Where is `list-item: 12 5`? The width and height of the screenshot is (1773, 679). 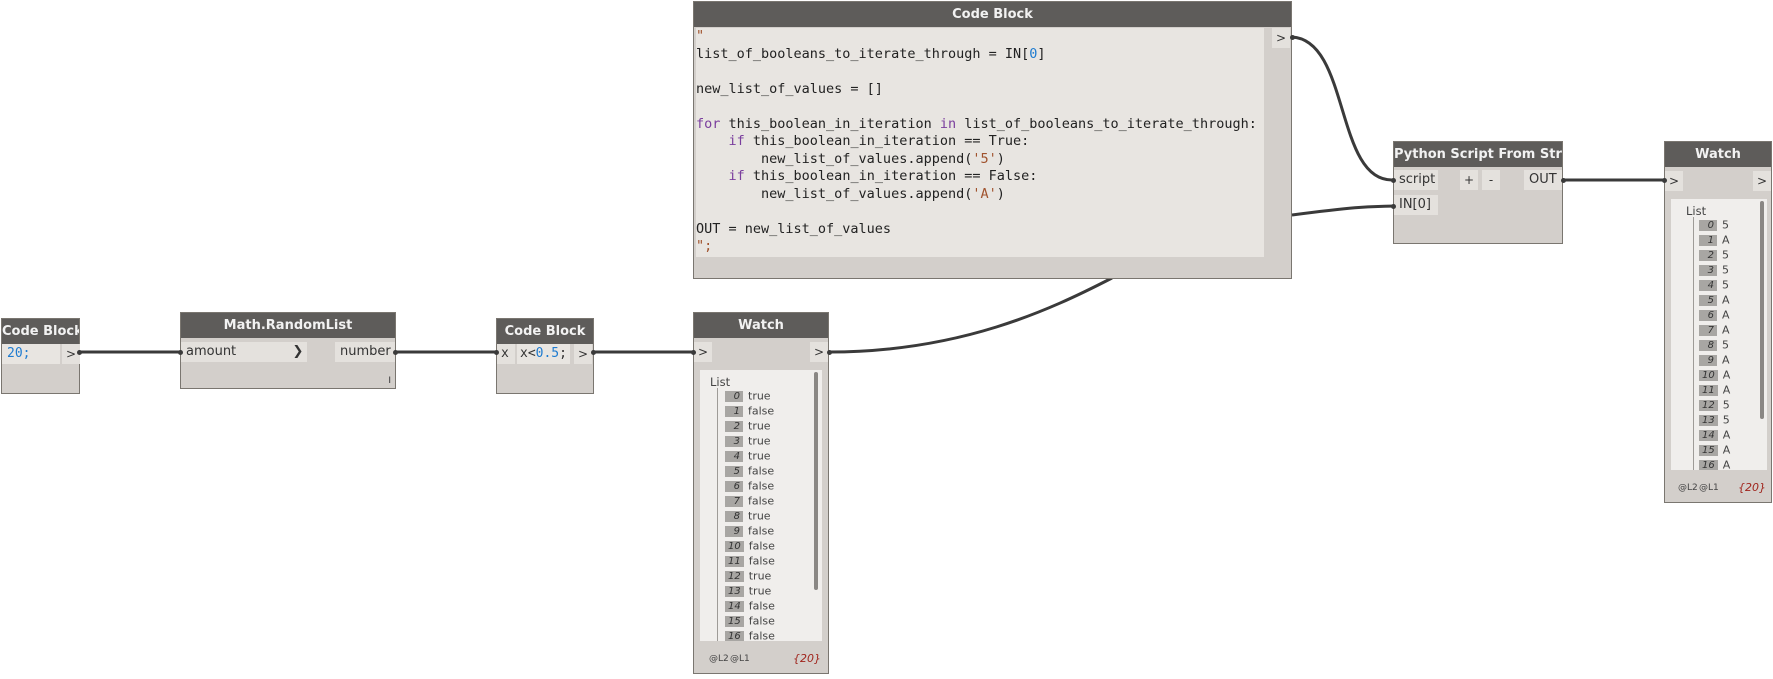
list-item: 12 5 is located at coordinates (1714, 404).